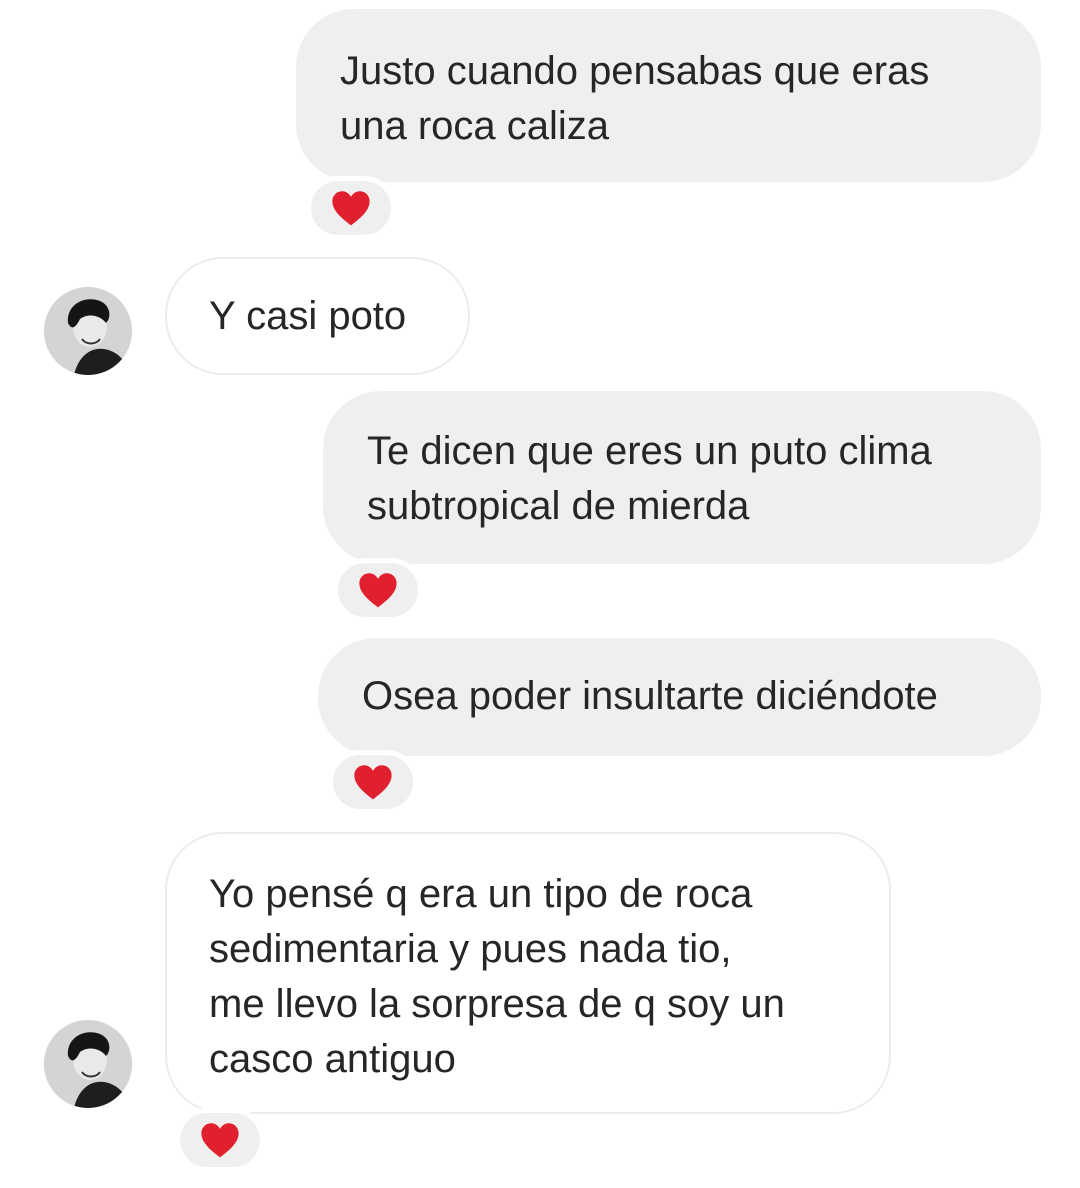 This screenshot has height=1188, width=1080. I want to click on incoming-message-bubble: Y casi poto, so click(317, 316).